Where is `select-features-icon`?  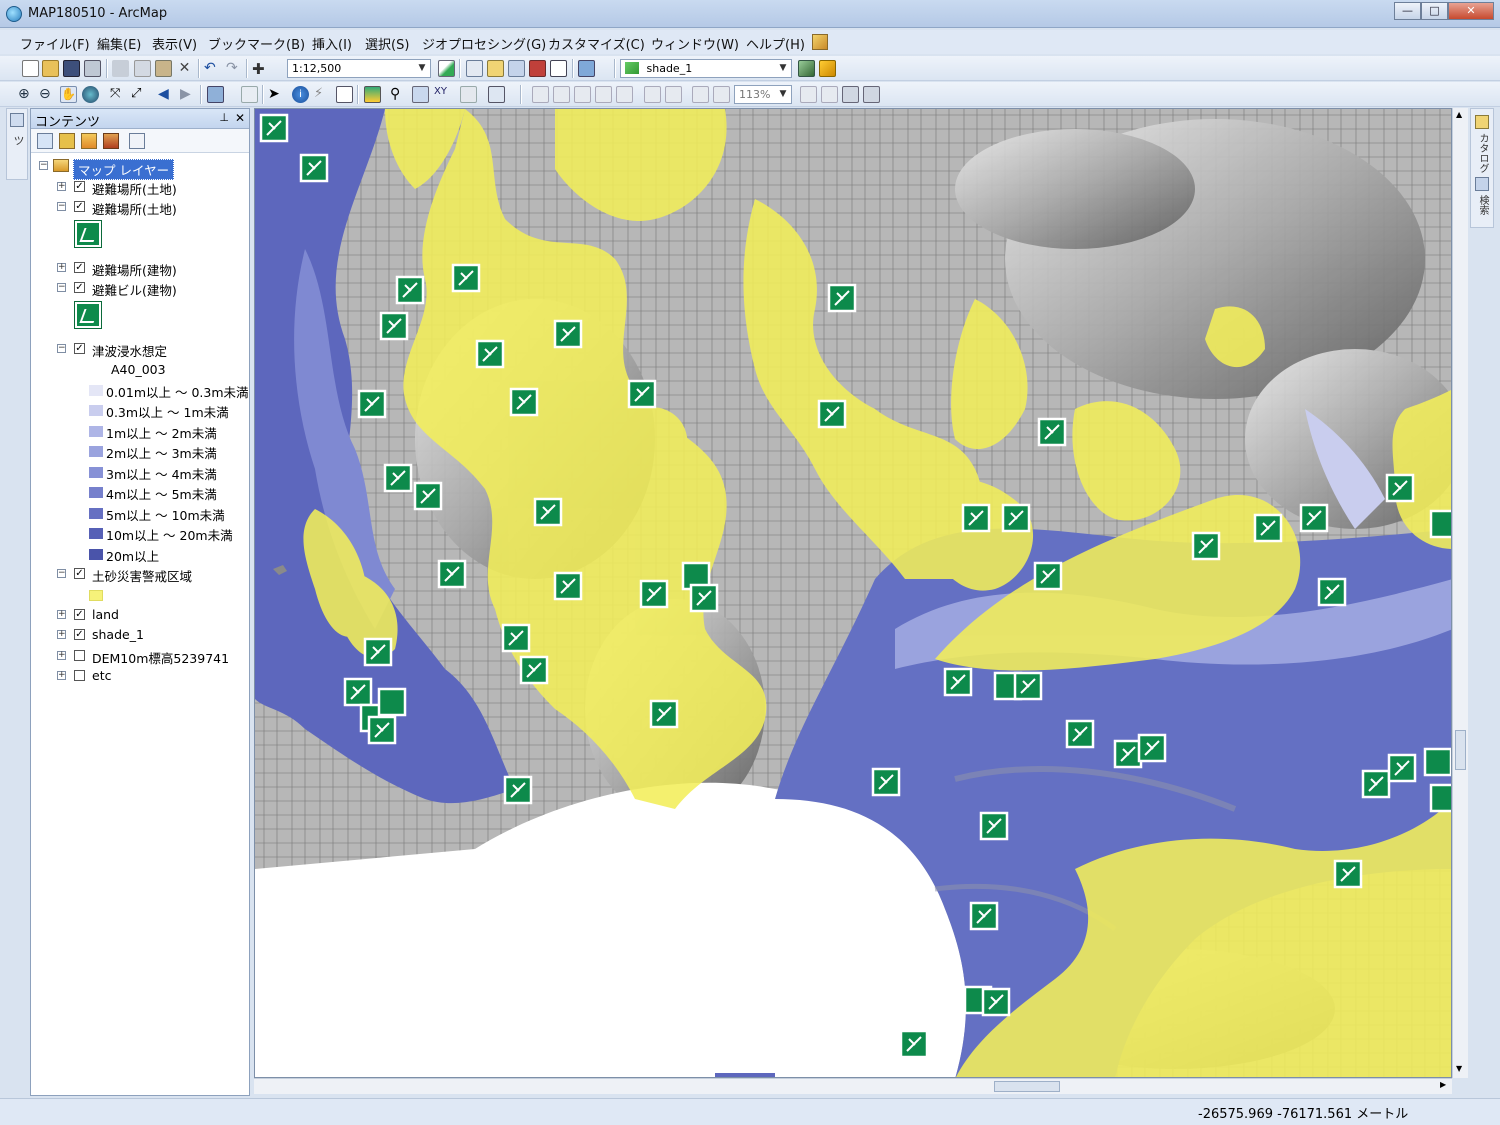 select-features-icon is located at coordinates (215, 94).